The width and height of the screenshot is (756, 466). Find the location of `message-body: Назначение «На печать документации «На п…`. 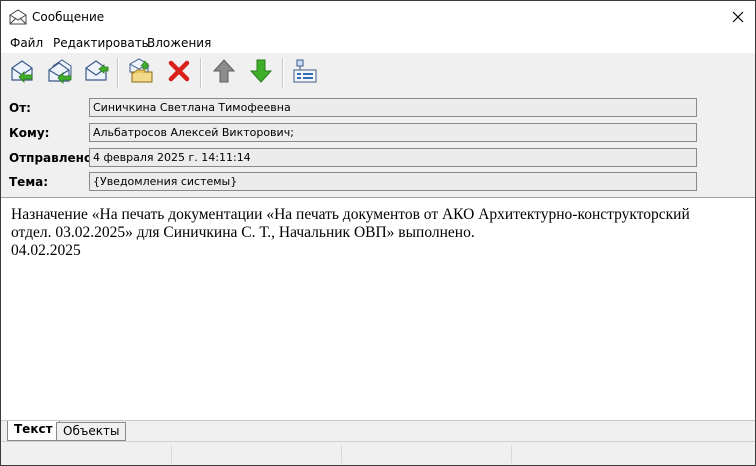

message-body: Назначение «На печать документации «На п… is located at coordinates (376, 233).